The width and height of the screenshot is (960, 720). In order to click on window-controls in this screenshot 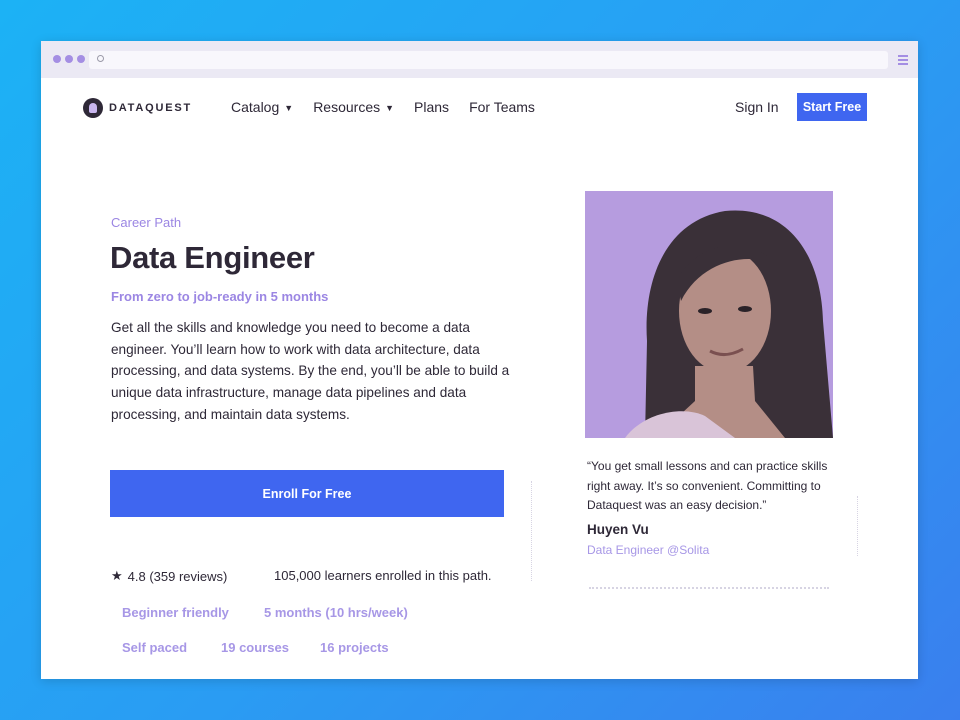, I will do `click(69, 59)`.